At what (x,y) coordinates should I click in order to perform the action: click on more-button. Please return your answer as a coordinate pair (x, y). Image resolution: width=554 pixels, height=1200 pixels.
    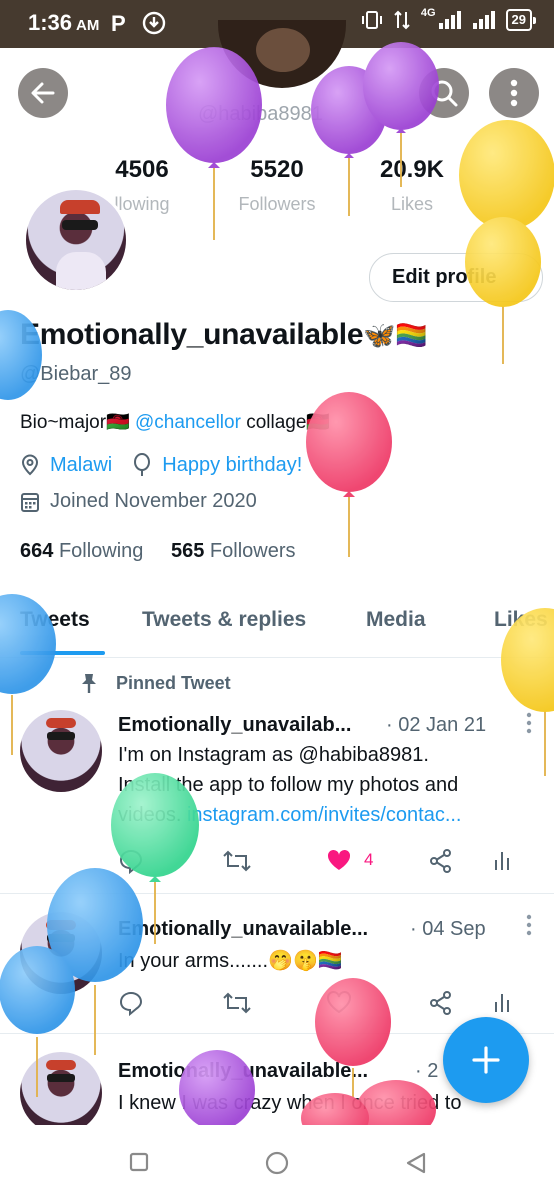
    Looking at the image, I should click on (514, 93).